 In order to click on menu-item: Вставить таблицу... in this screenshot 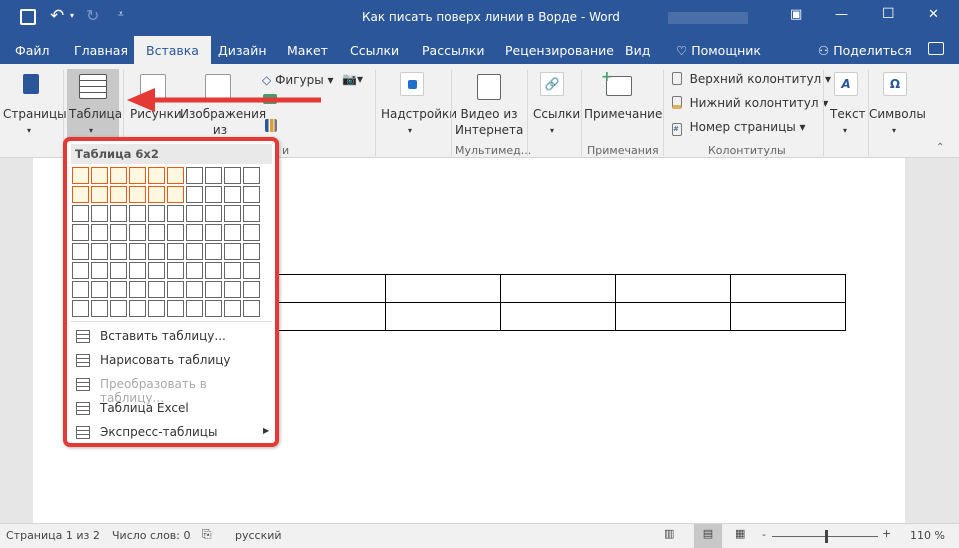, I will do `click(173, 337)`.